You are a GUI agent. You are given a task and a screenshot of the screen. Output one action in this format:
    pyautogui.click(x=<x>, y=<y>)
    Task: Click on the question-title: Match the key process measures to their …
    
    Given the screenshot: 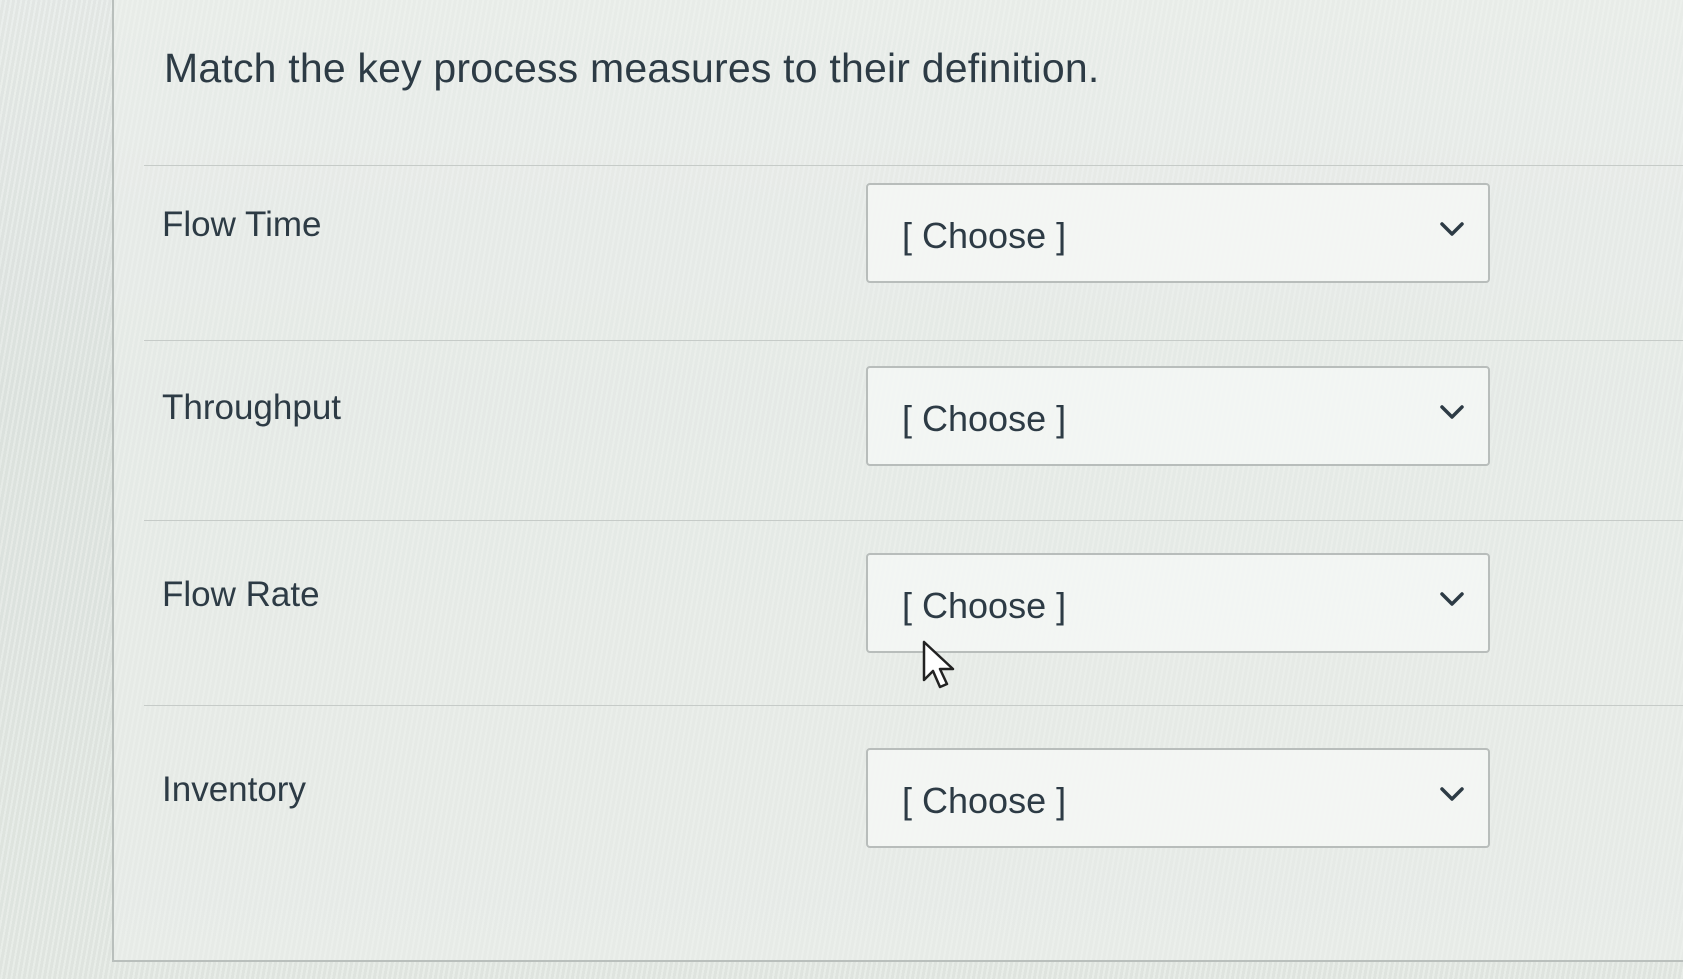 What is the action you would take?
    pyautogui.click(x=632, y=68)
    